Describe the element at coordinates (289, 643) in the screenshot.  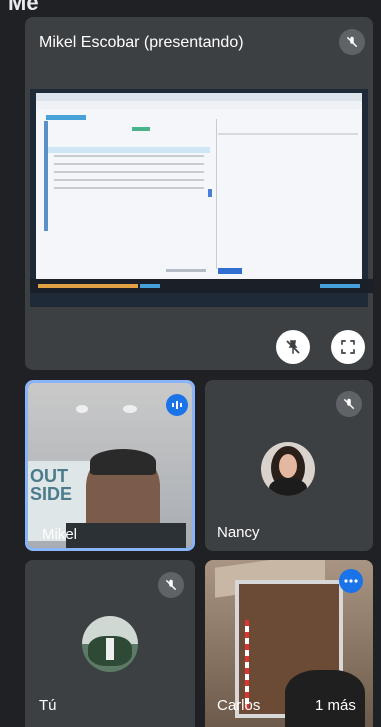
I see `participant-tile-carlos: Carlos 1 más` at that location.